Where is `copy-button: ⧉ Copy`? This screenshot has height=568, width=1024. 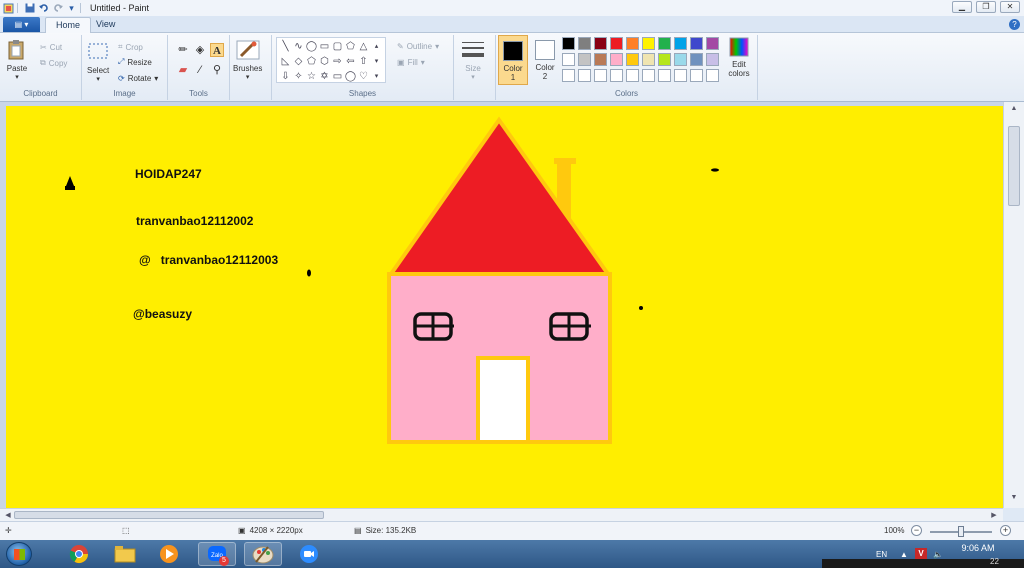 copy-button: ⧉ Copy is located at coordinates (53, 63).